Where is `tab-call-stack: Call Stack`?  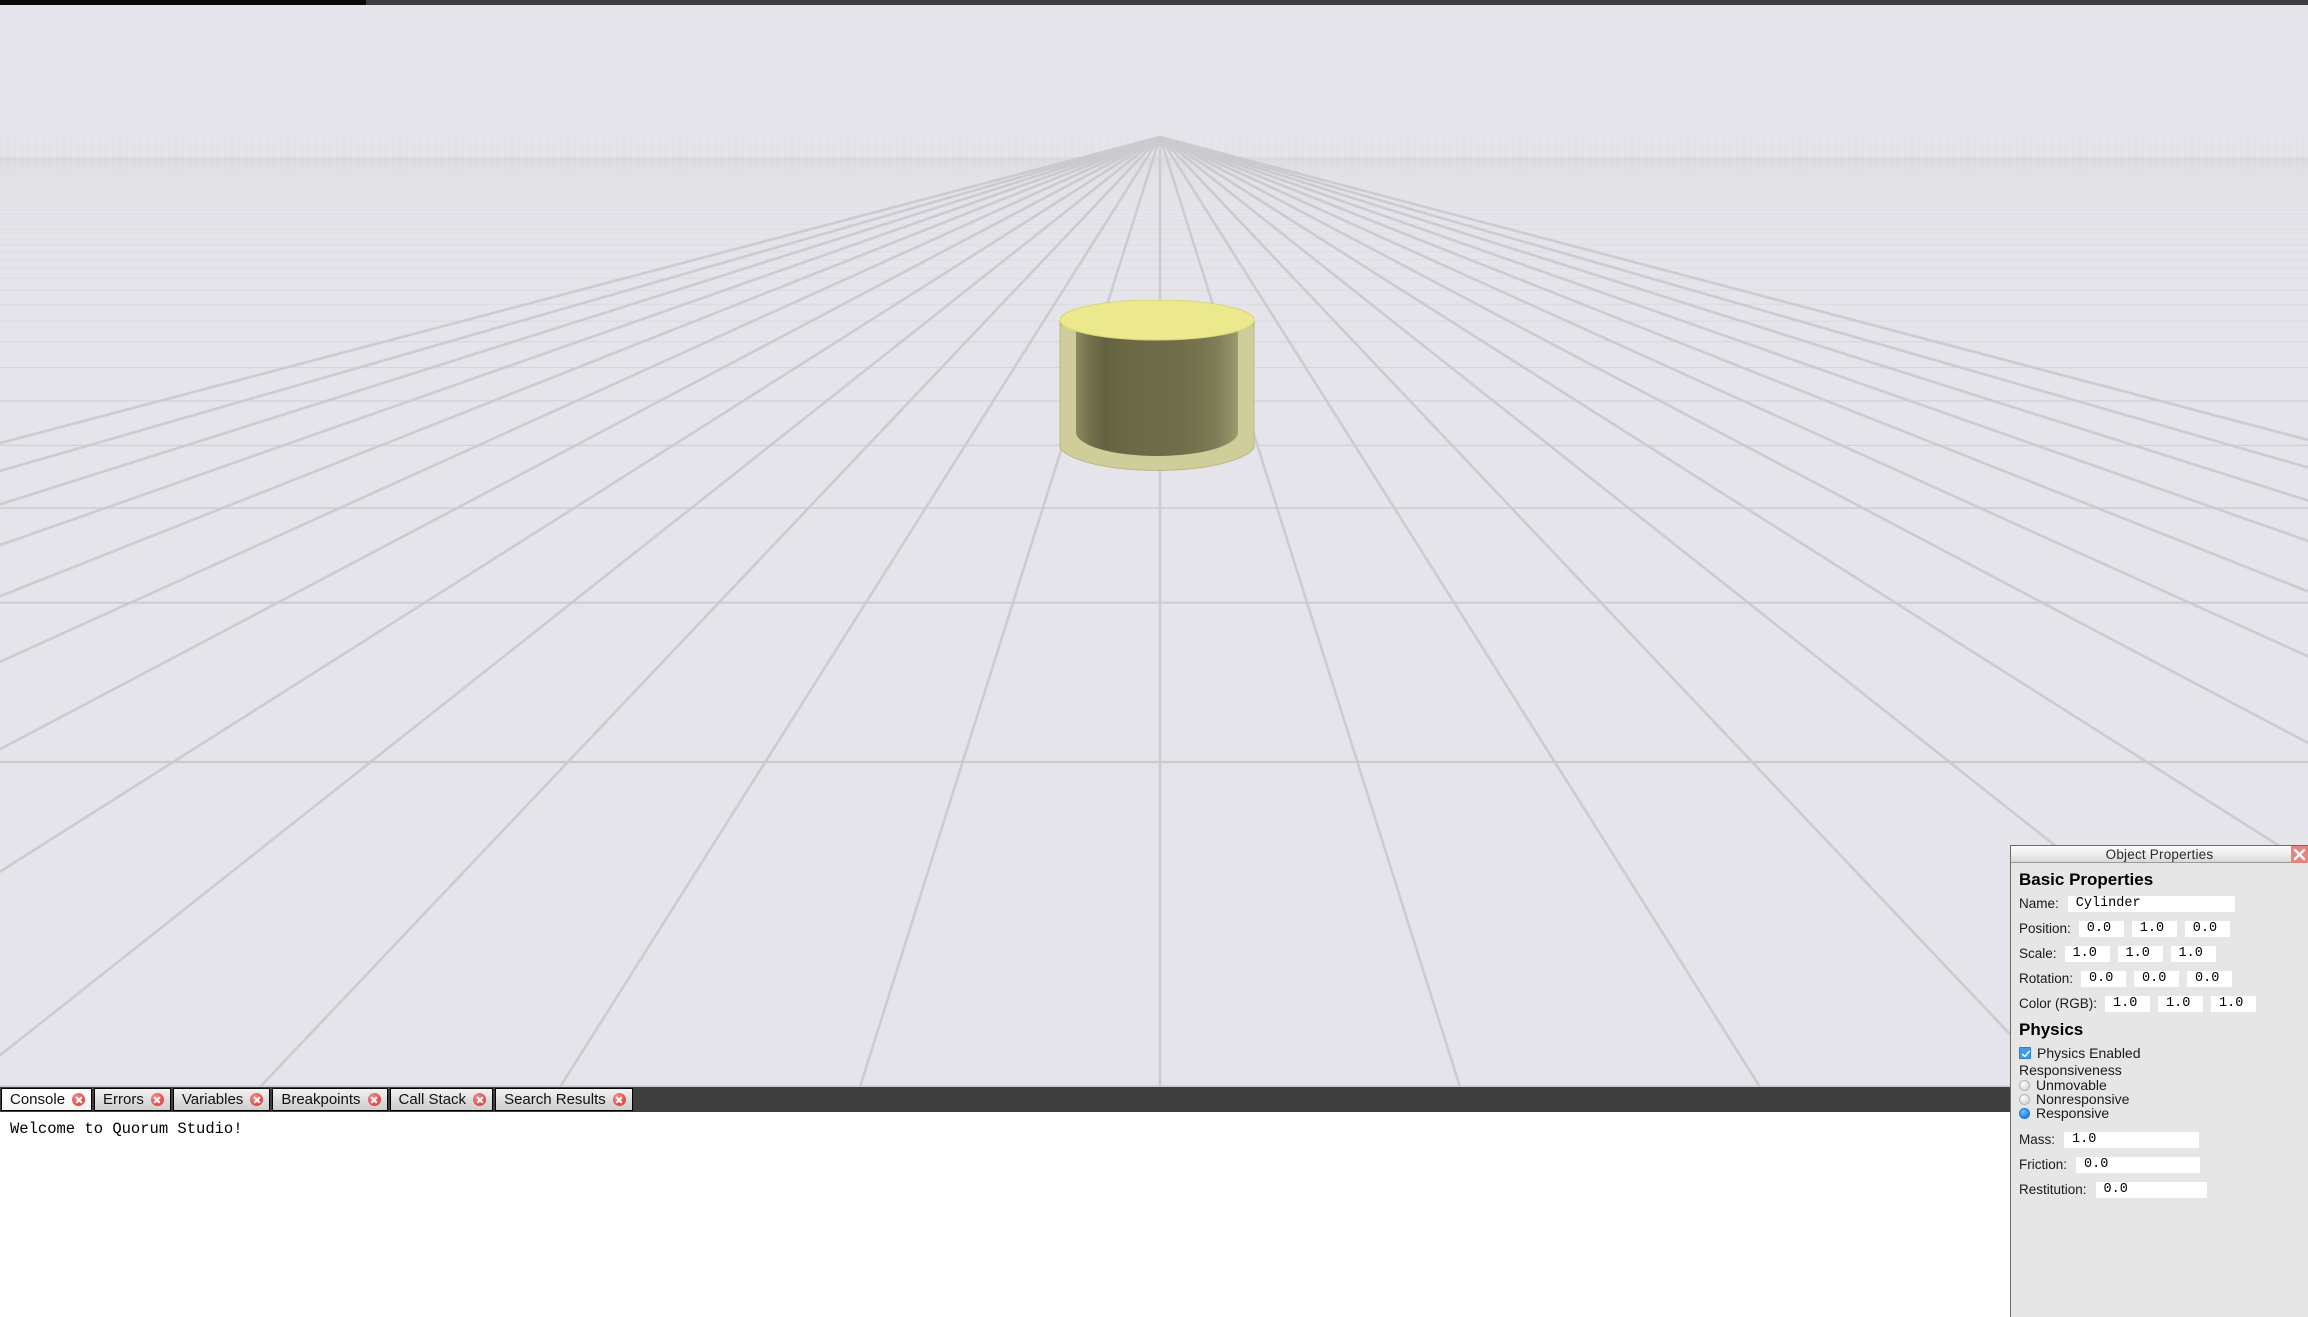 tab-call-stack: Call Stack is located at coordinates (441, 1099).